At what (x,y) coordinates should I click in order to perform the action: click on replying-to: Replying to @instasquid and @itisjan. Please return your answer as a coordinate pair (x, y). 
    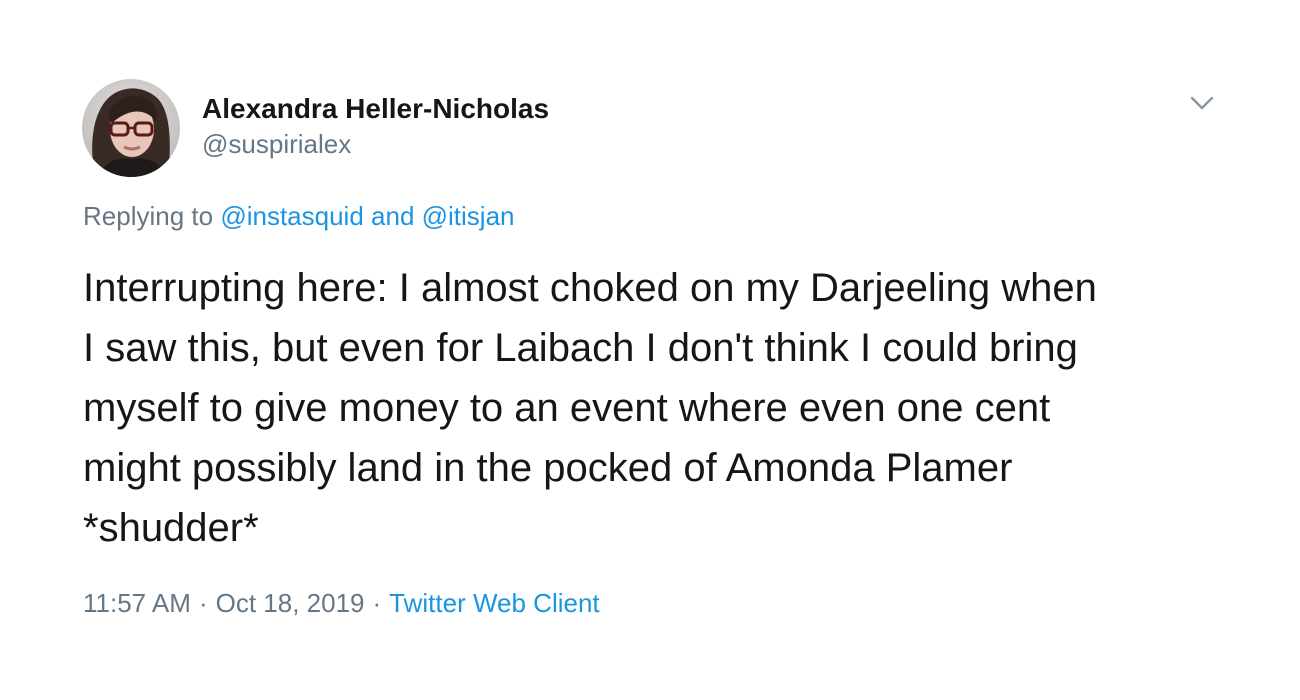
    Looking at the image, I should click on (299, 216).